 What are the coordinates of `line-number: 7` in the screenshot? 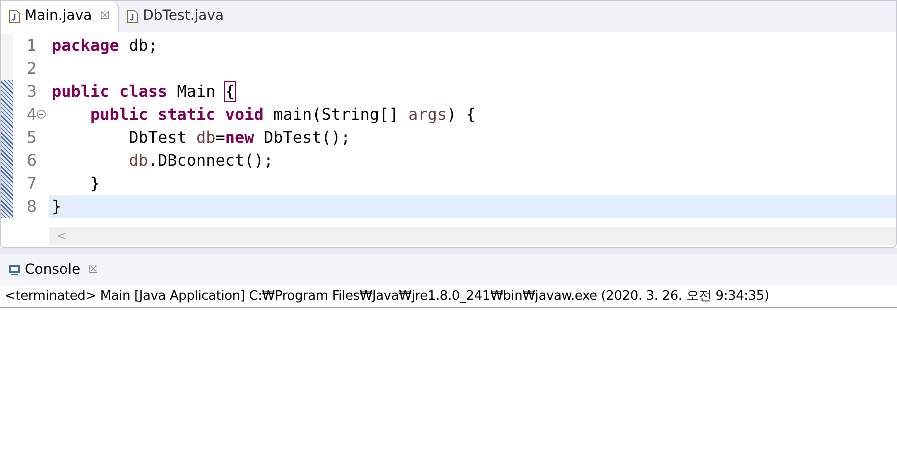 It's located at (31, 183).